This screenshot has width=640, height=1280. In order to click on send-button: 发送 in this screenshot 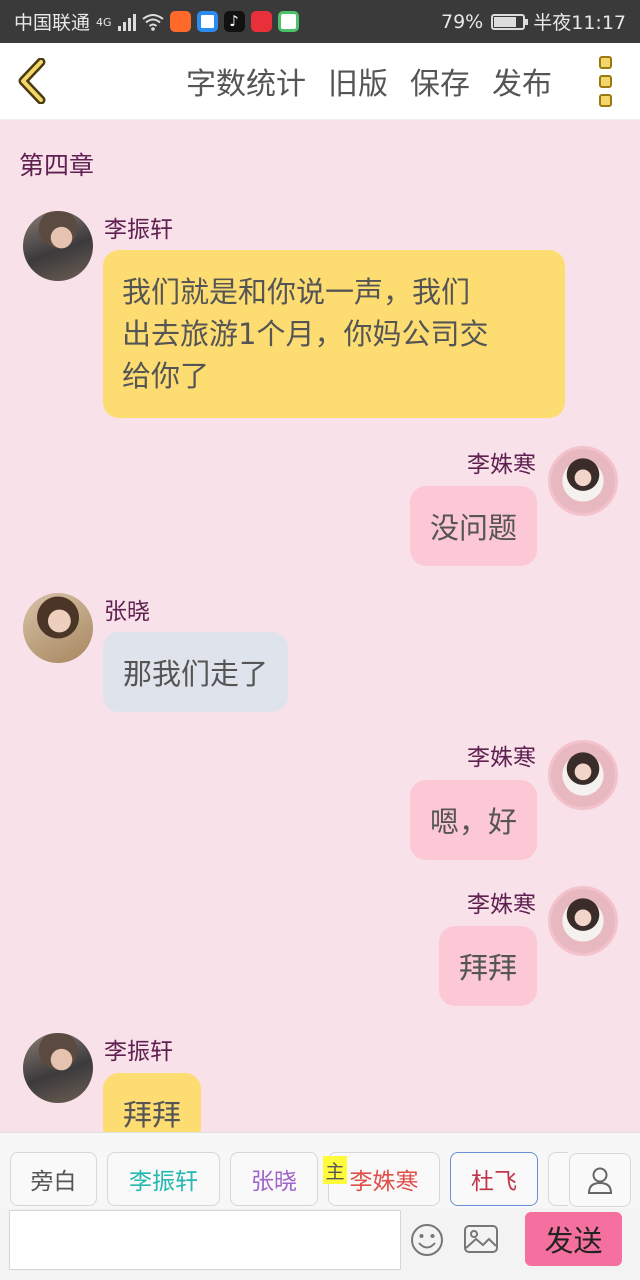, I will do `click(573, 1239)`.